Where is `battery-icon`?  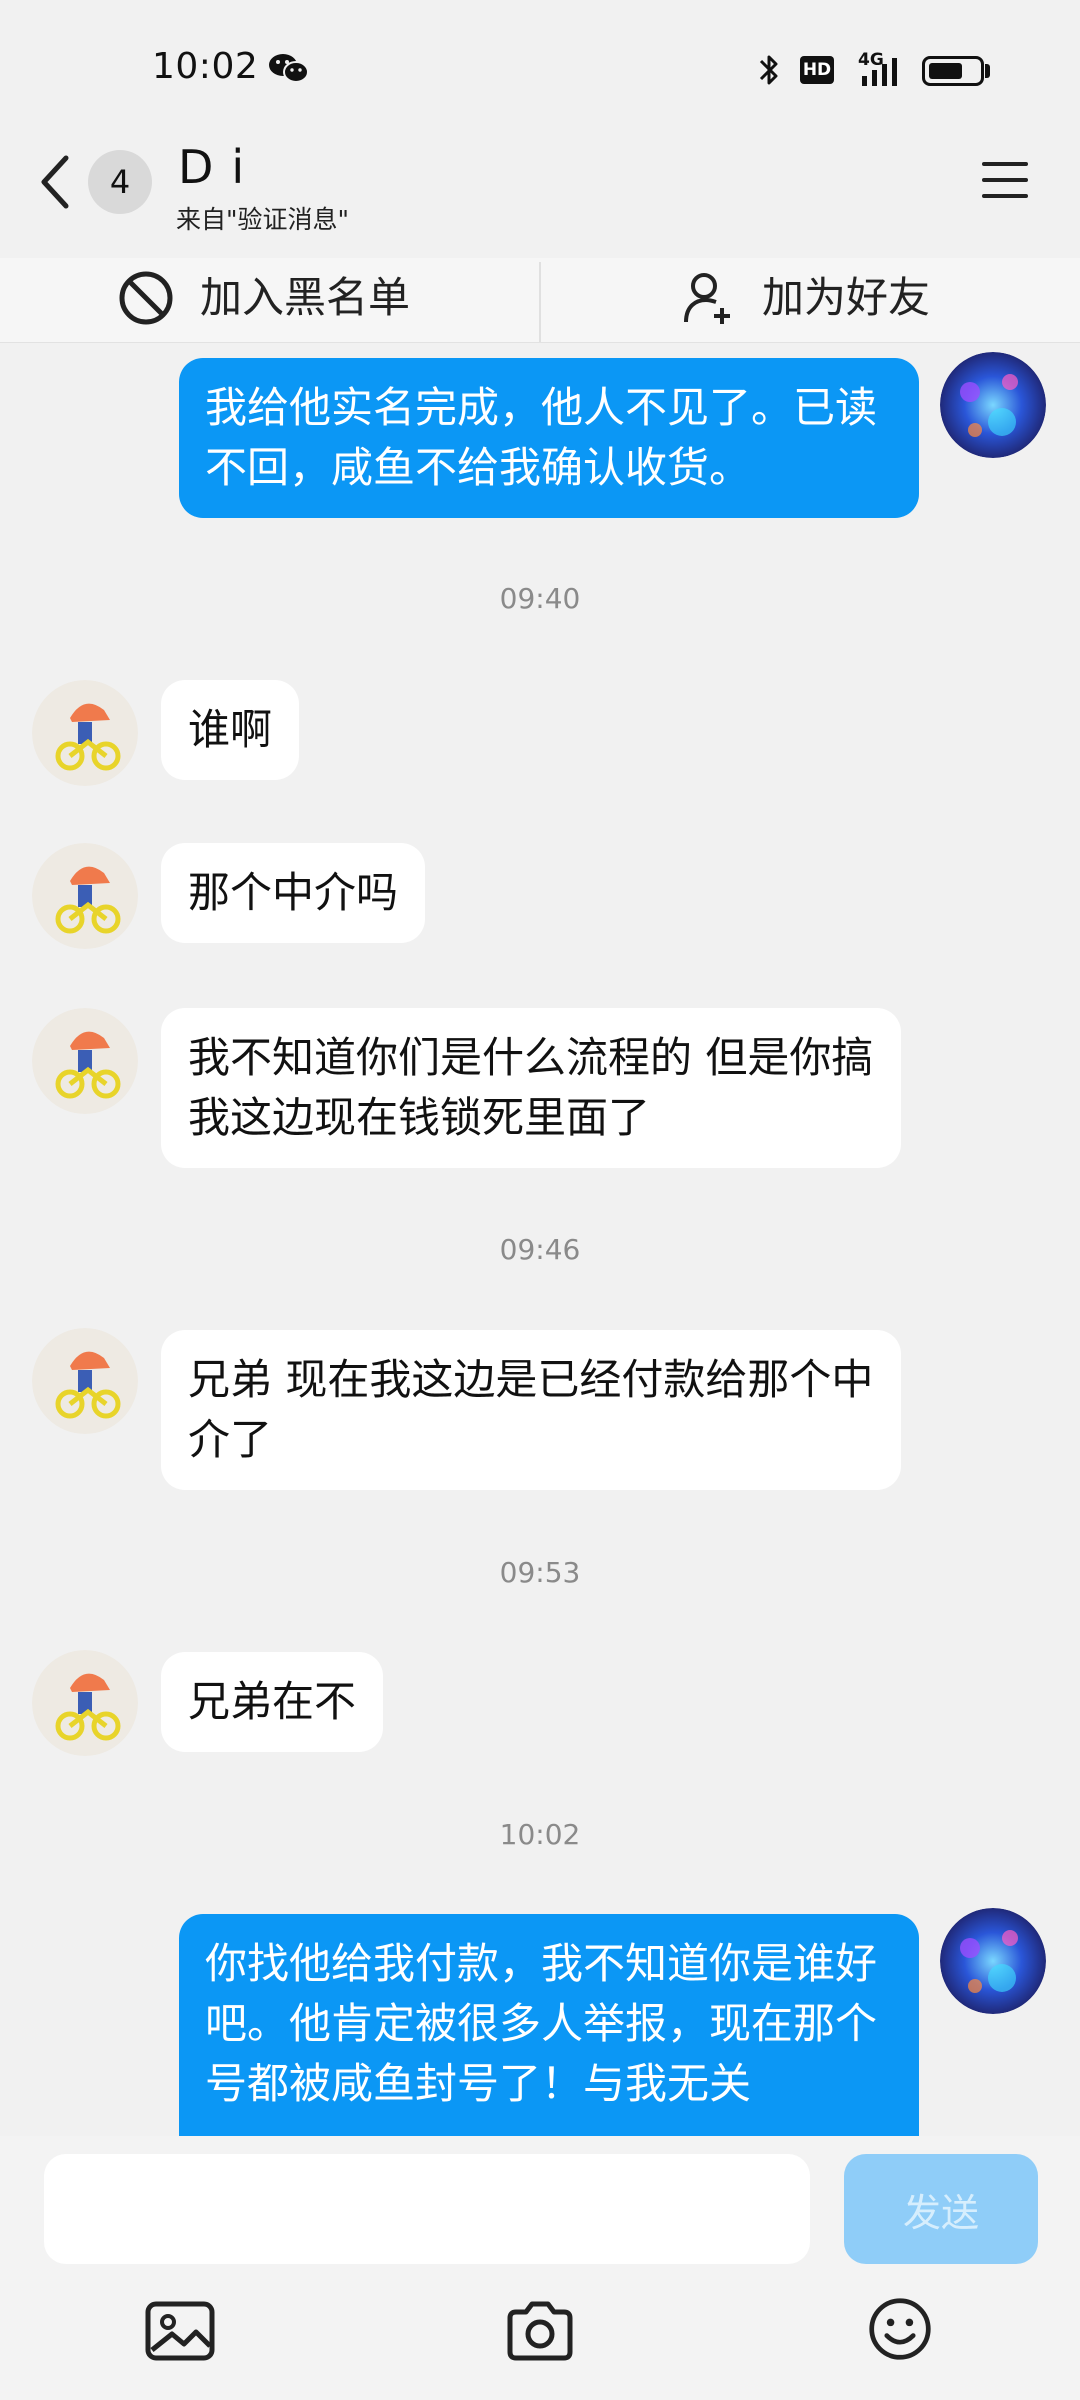
battery-icon is located at coordinates (953, 71).